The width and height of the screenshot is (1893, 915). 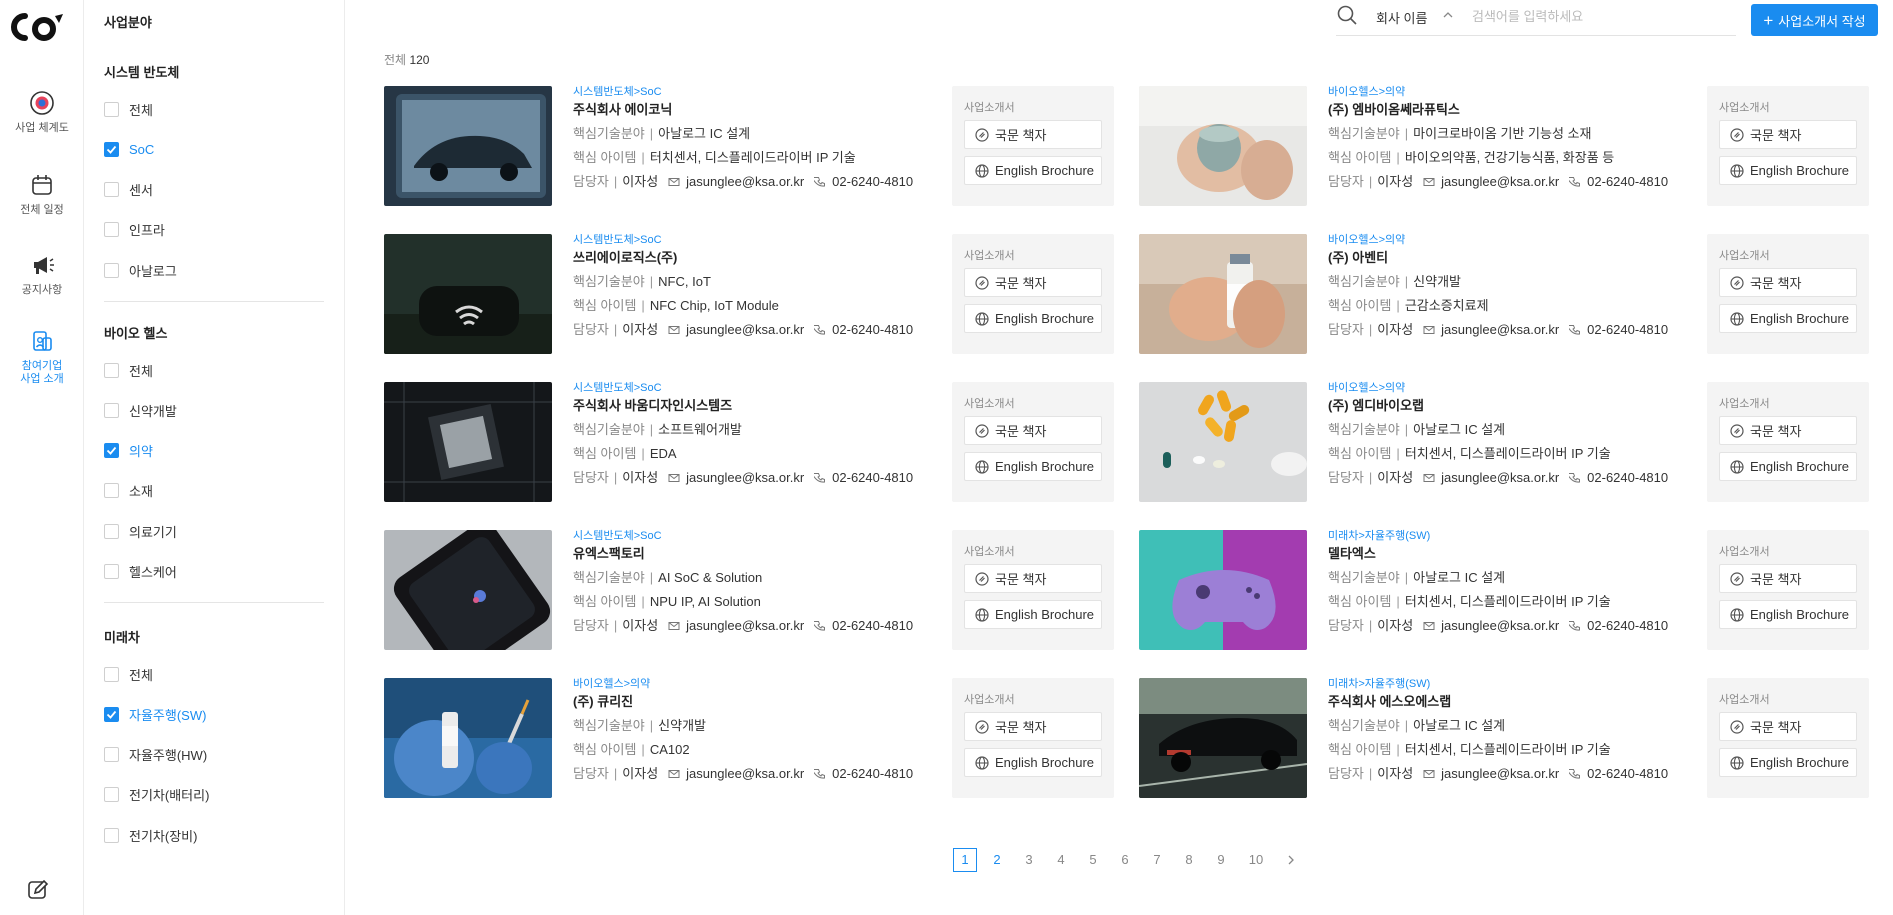 What do you see at coordinates (128, 674) in the screenshot?
I see `filter-checkbox: 전체` at bounding box center [128, 674].